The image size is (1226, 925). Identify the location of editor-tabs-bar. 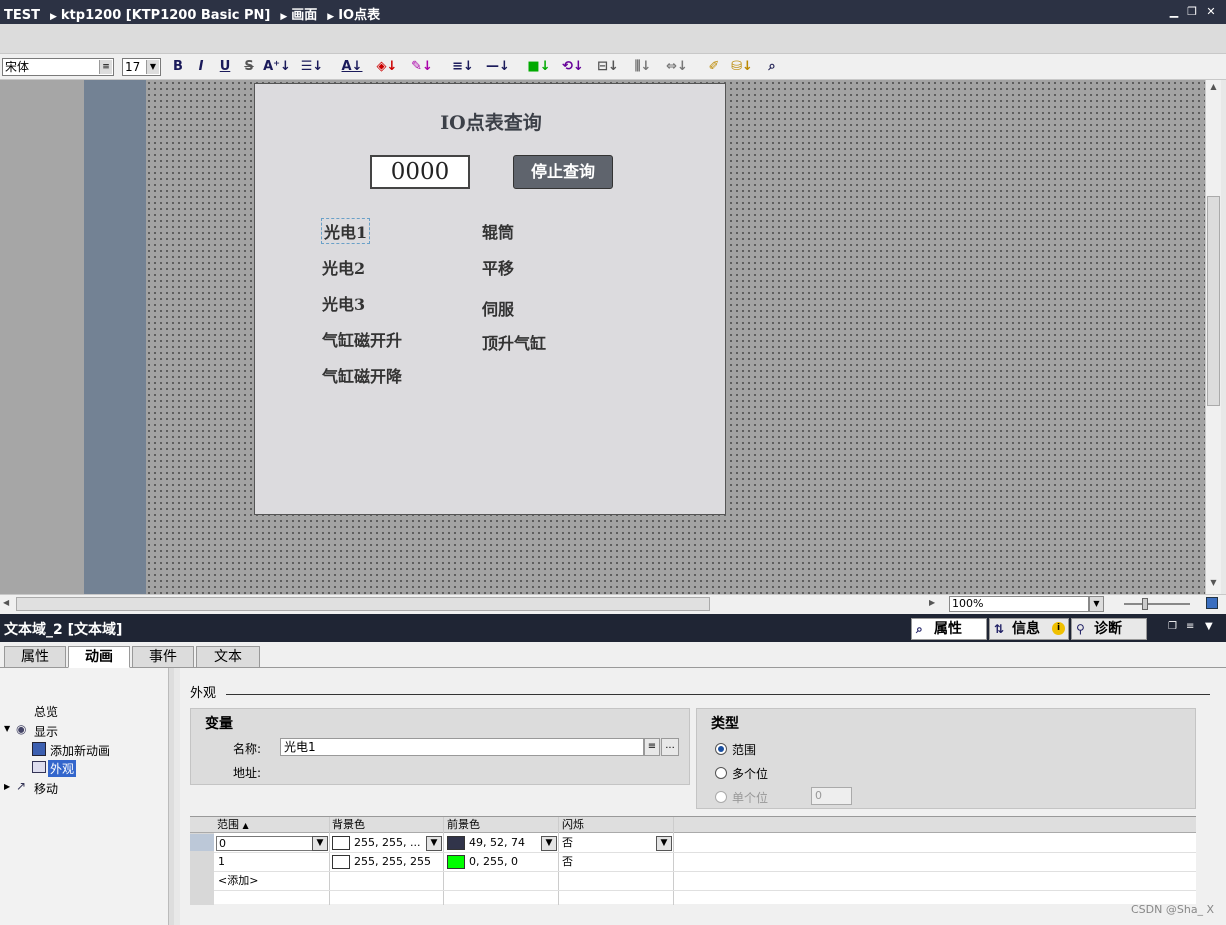
(613, 39).